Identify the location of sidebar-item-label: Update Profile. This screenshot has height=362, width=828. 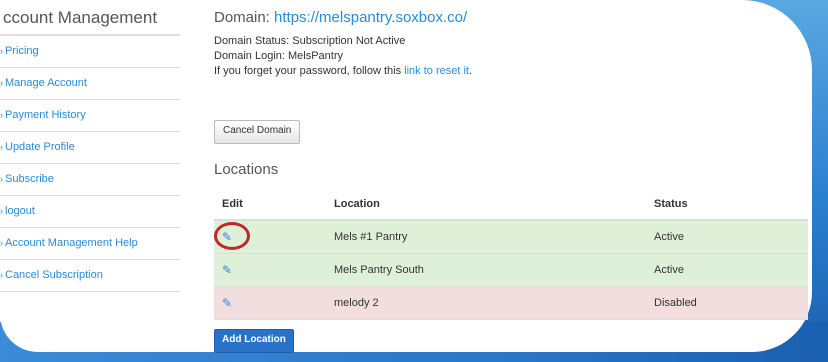
(40, 147).